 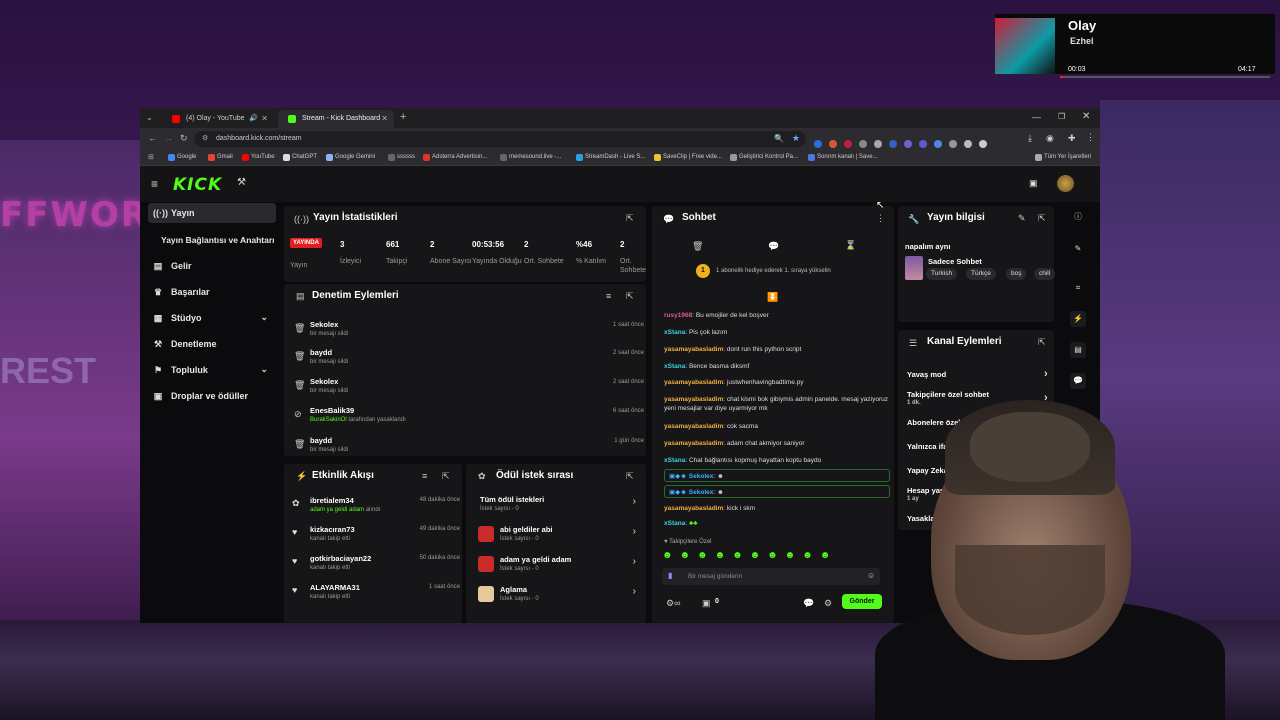 I want to click on extension-icon, so click(x=863, y=144).